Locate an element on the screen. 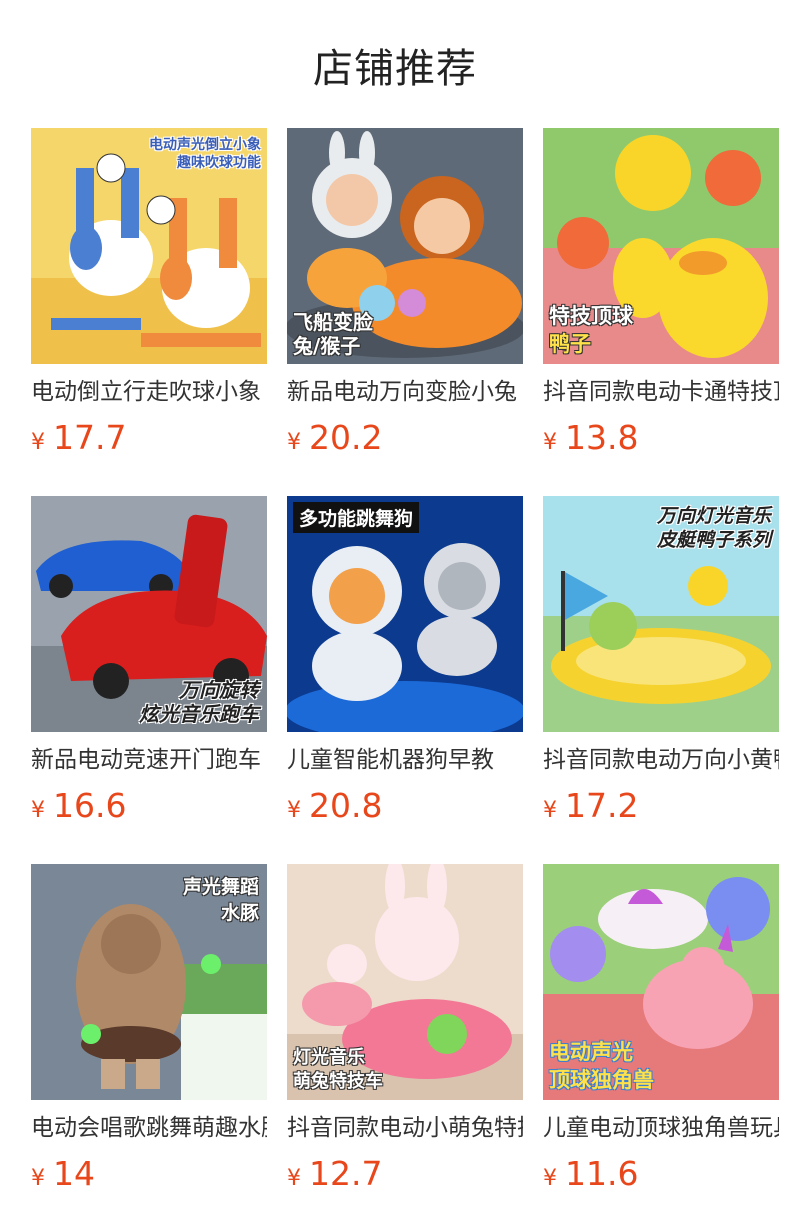 The height and width of the screenshot is (1232, 790). product-name: 电动倒立行走吹球小象 is located at coordinates (149, 392).